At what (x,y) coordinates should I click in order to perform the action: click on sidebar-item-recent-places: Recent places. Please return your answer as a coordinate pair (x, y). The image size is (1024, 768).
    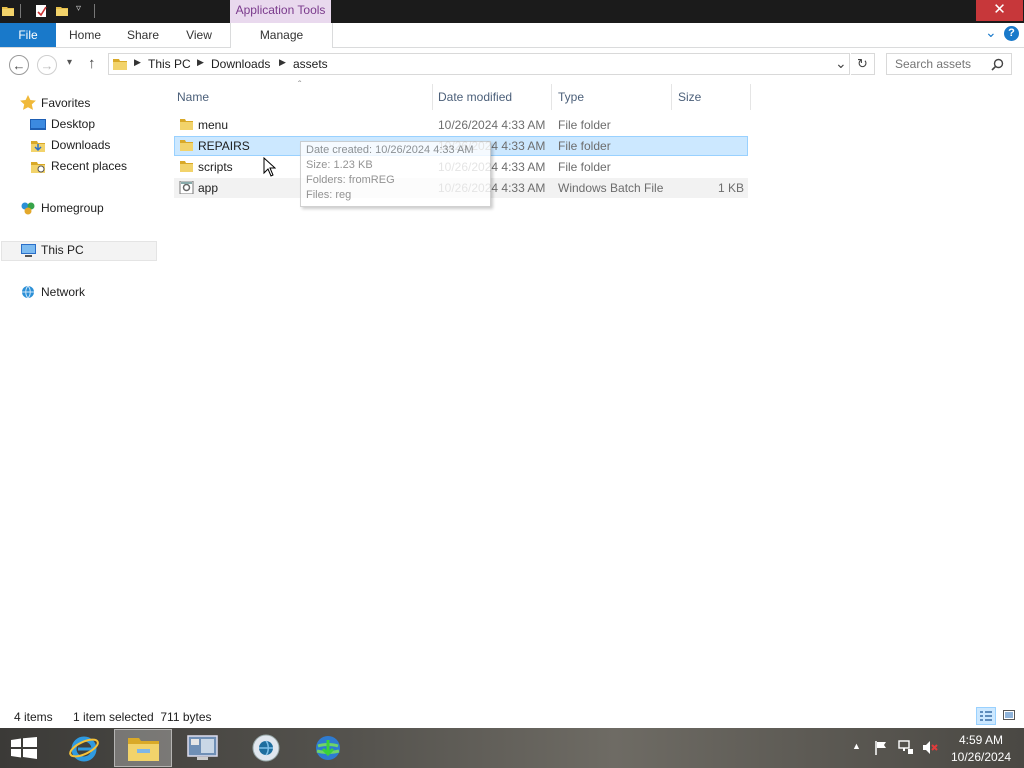
    Looking at the image, I should click on (89, 166).